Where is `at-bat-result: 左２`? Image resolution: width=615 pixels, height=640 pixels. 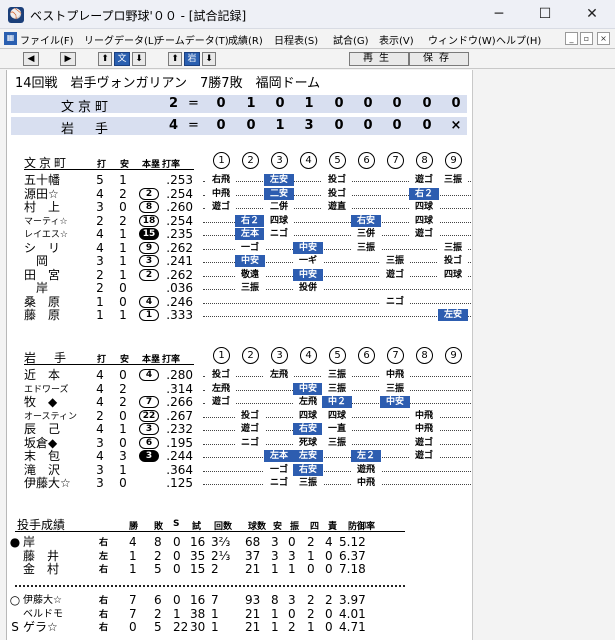
at-bat-result: 左２ is located at coordinates (366, 456).